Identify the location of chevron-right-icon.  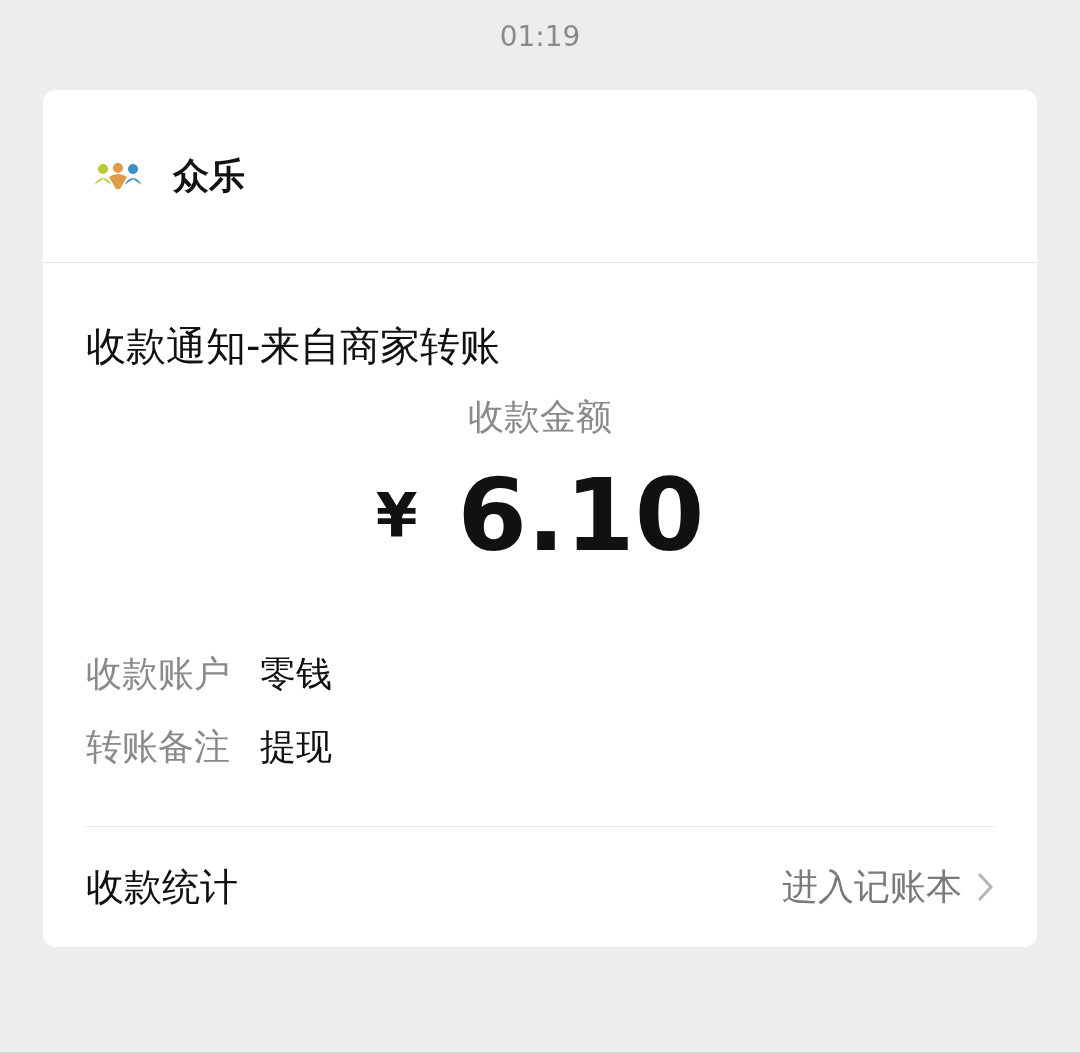
(985, 887).